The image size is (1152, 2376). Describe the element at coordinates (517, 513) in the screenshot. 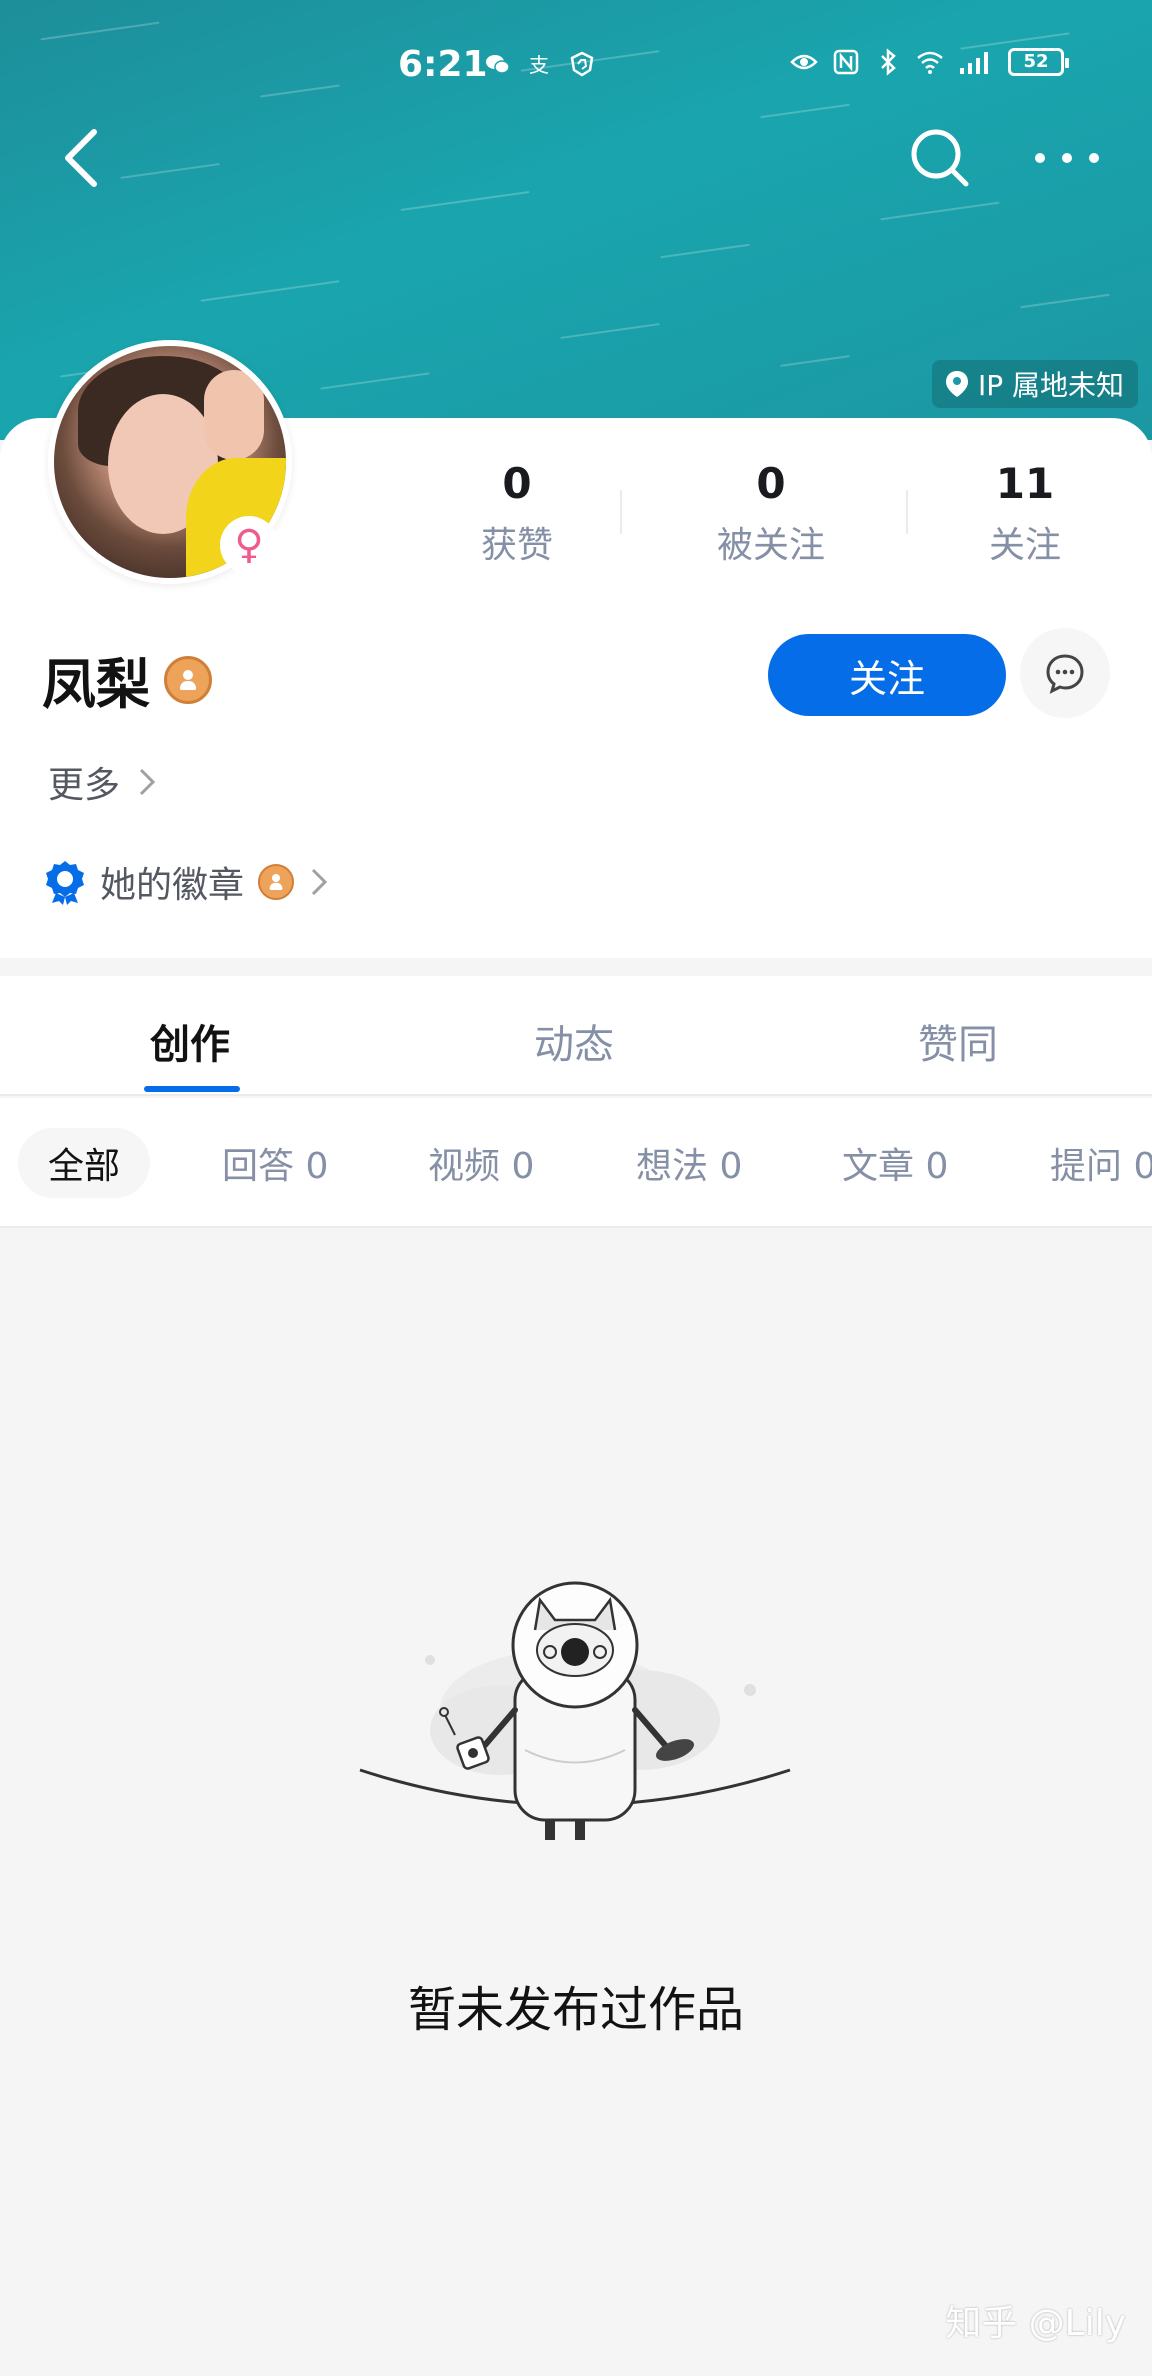

I see `stat-likes: 0 获赞` at that location.